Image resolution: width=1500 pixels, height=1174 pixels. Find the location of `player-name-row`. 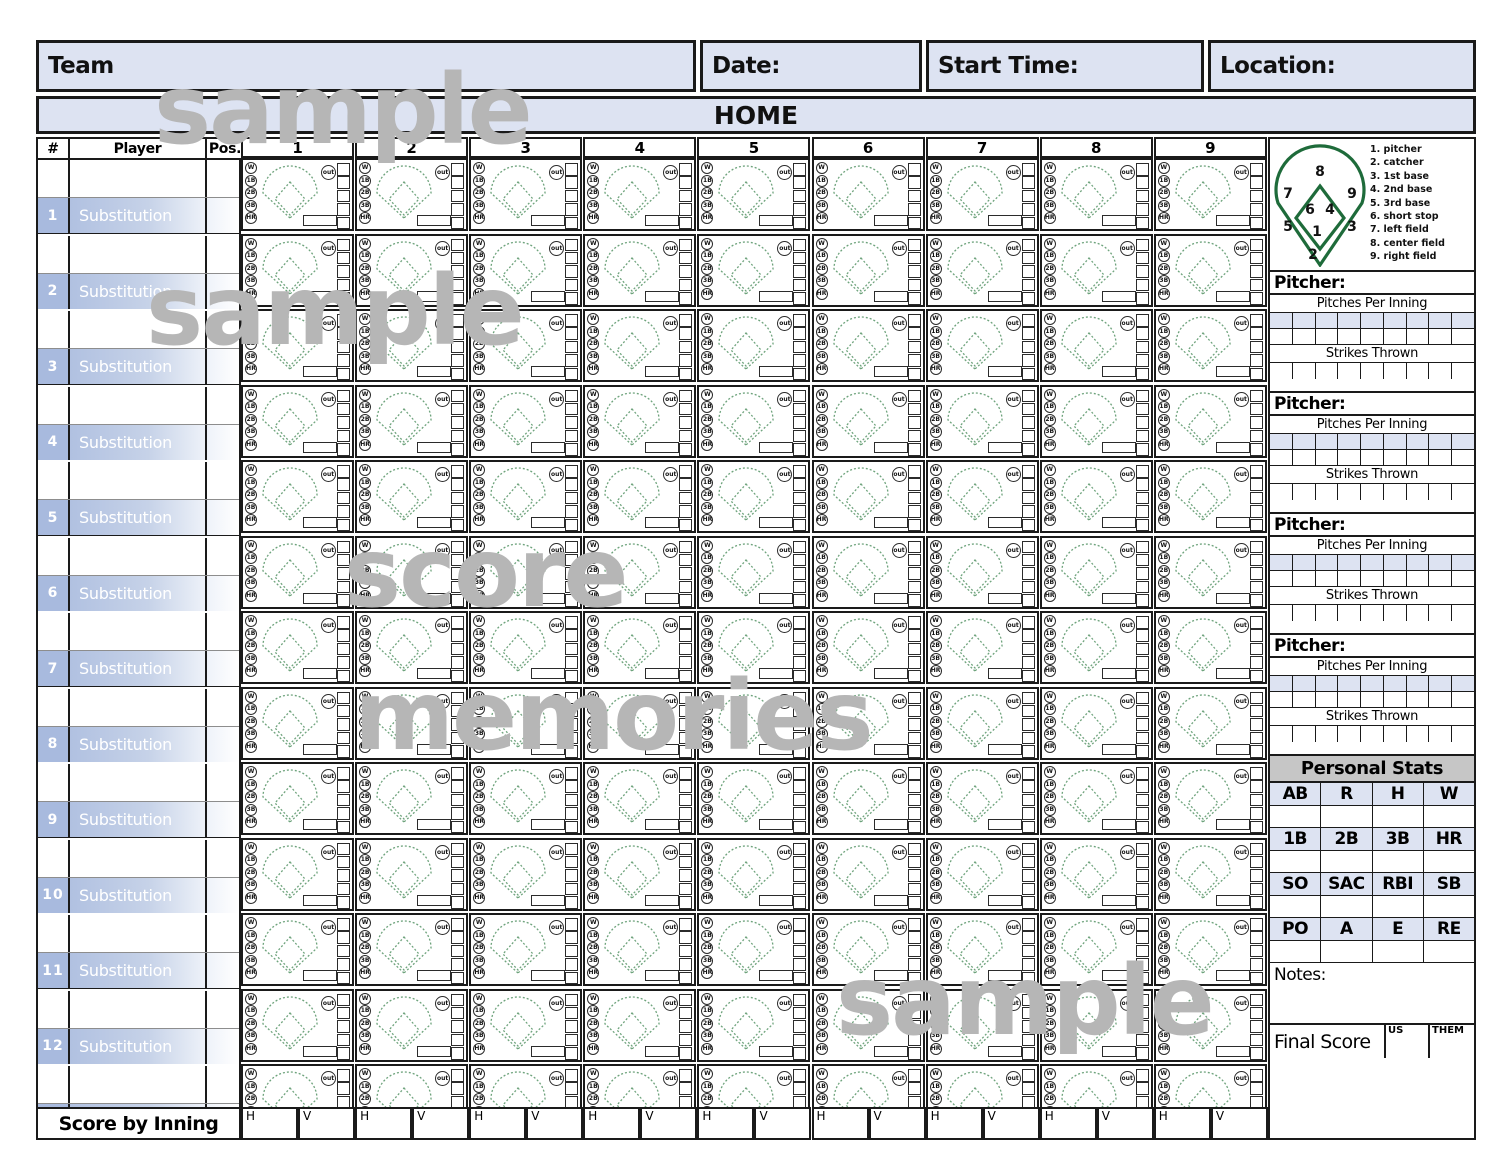

player-name-row is located at coordinates (138, 330).